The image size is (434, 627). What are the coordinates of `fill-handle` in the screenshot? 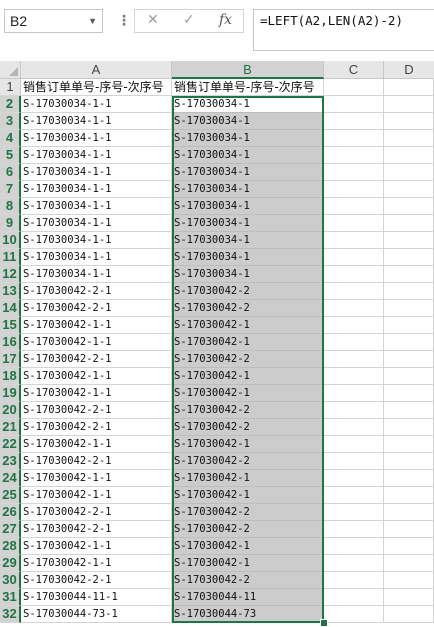 It's located at (324, 623).